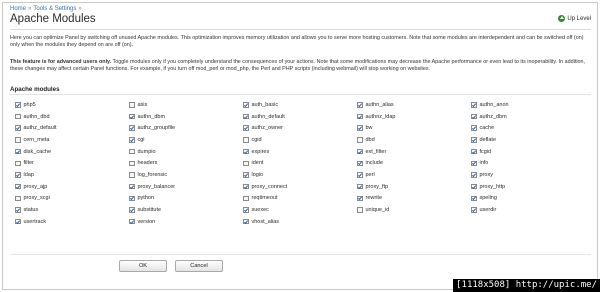 The width and height of the screenshot is (600, 292). I want to click on module-item: suexec, so click(299, 210).